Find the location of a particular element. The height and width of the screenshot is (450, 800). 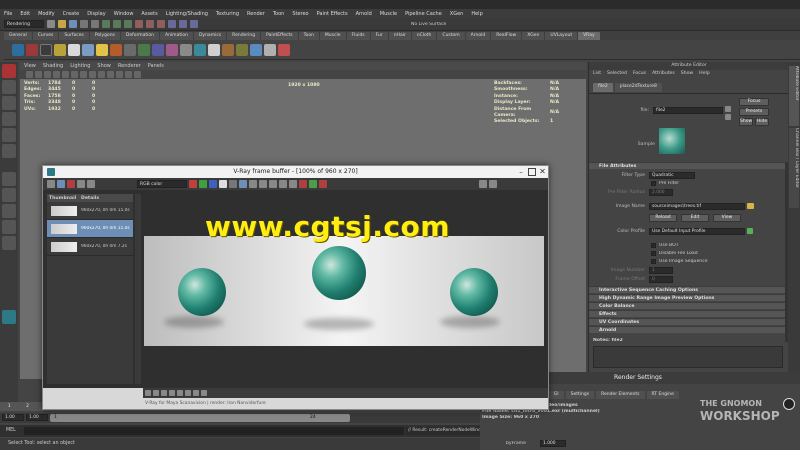

image-name-field: sourceimages\trees.tif is located at coordinates (697, 206).